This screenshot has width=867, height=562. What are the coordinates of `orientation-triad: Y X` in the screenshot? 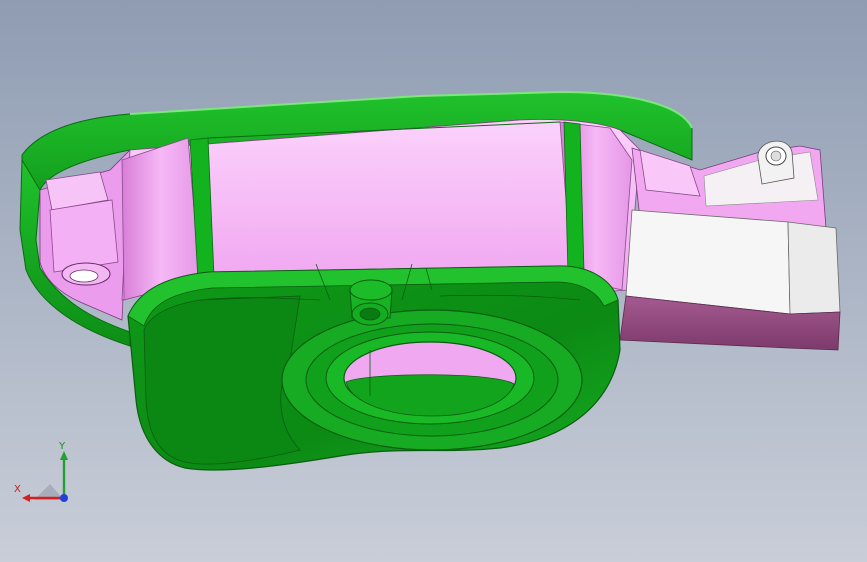 It's located at (43, 474).